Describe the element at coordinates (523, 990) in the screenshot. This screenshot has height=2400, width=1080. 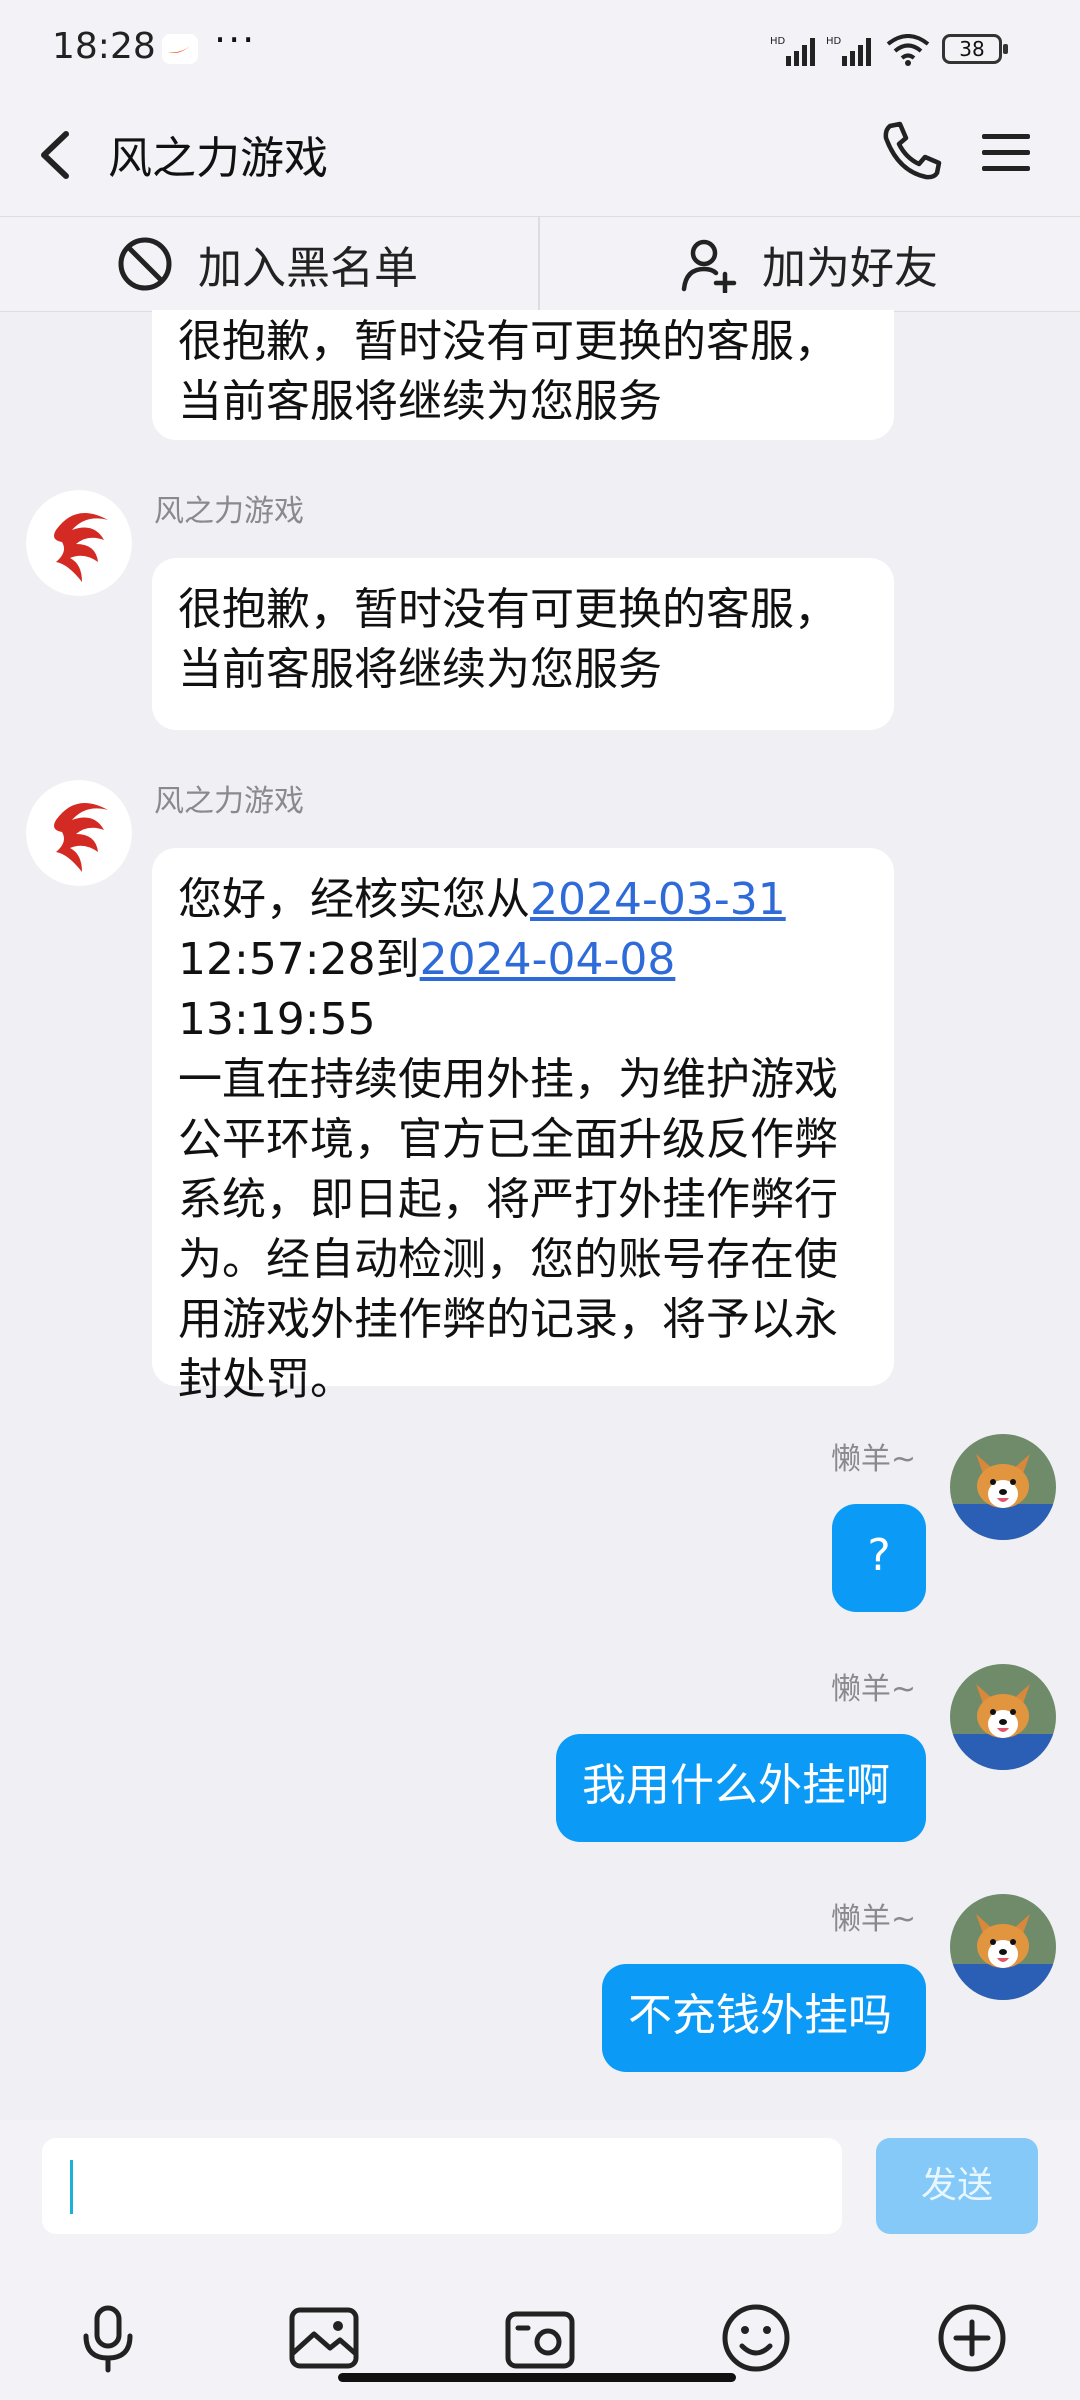
I see `message-line: 12:57:28到2024-04-08 13:19:55` at that location.